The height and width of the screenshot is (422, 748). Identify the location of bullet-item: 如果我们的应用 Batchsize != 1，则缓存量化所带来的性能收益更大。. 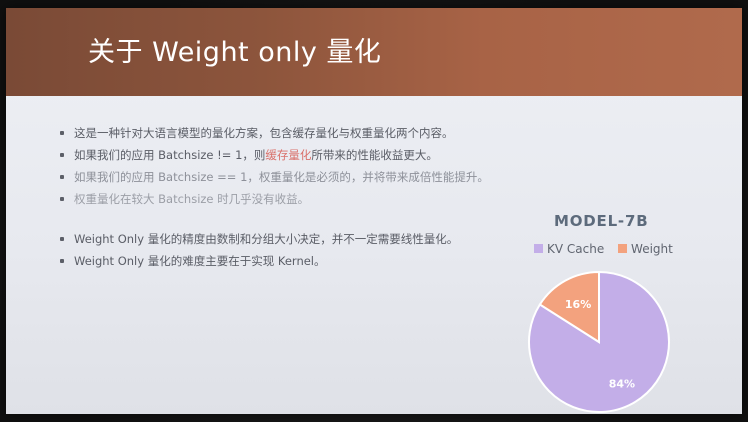
(340, 155).